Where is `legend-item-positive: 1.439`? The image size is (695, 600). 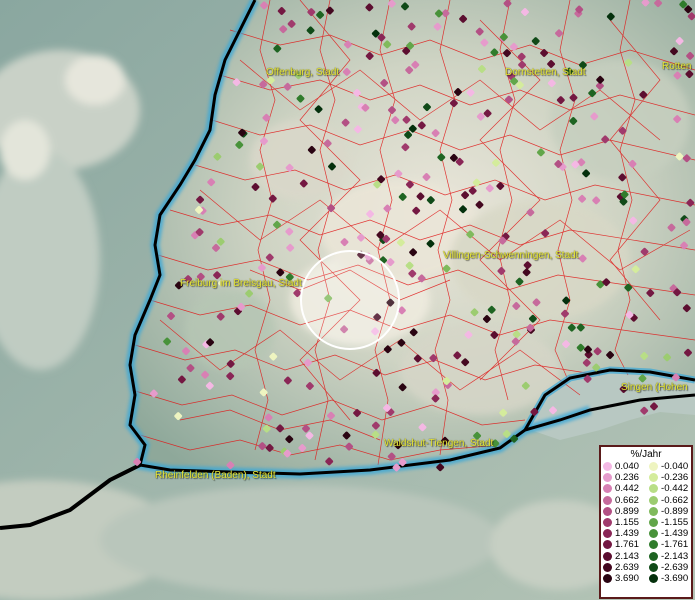
legend-item-positive: 1.439 is located at coordinates (626, 533).